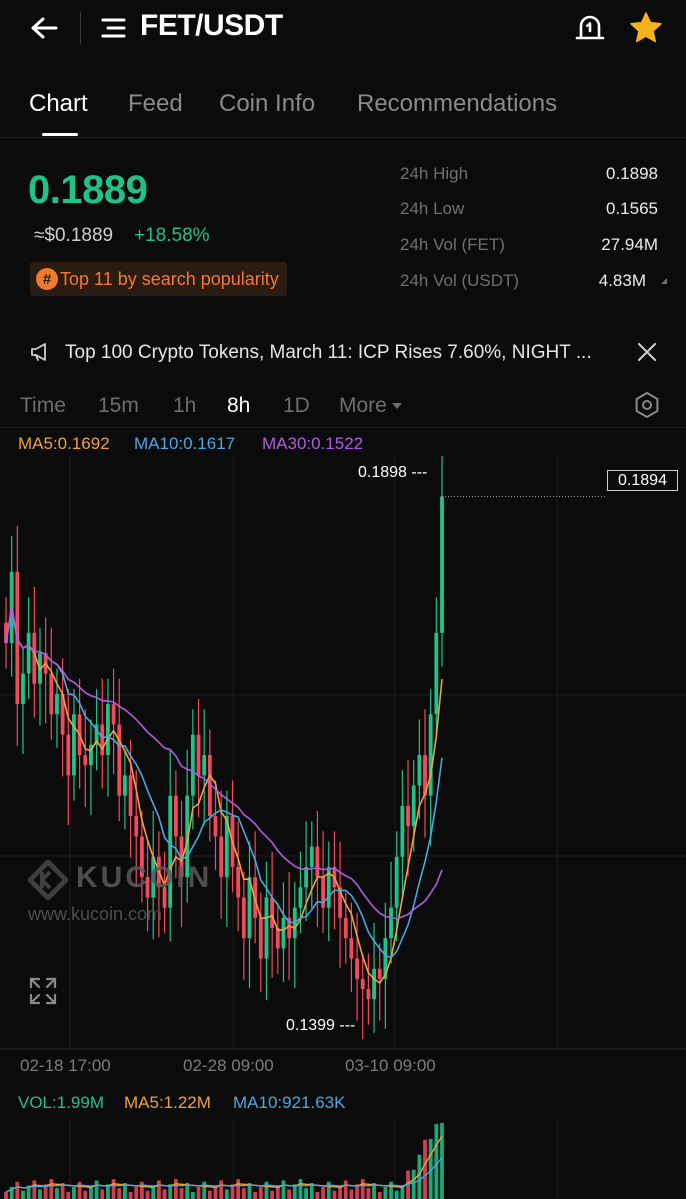 The image size is (686, 1199). Describe the element at coordinates (144, 877) in the screenshot. I see `watermark-brand: KUCOIN` at that location.